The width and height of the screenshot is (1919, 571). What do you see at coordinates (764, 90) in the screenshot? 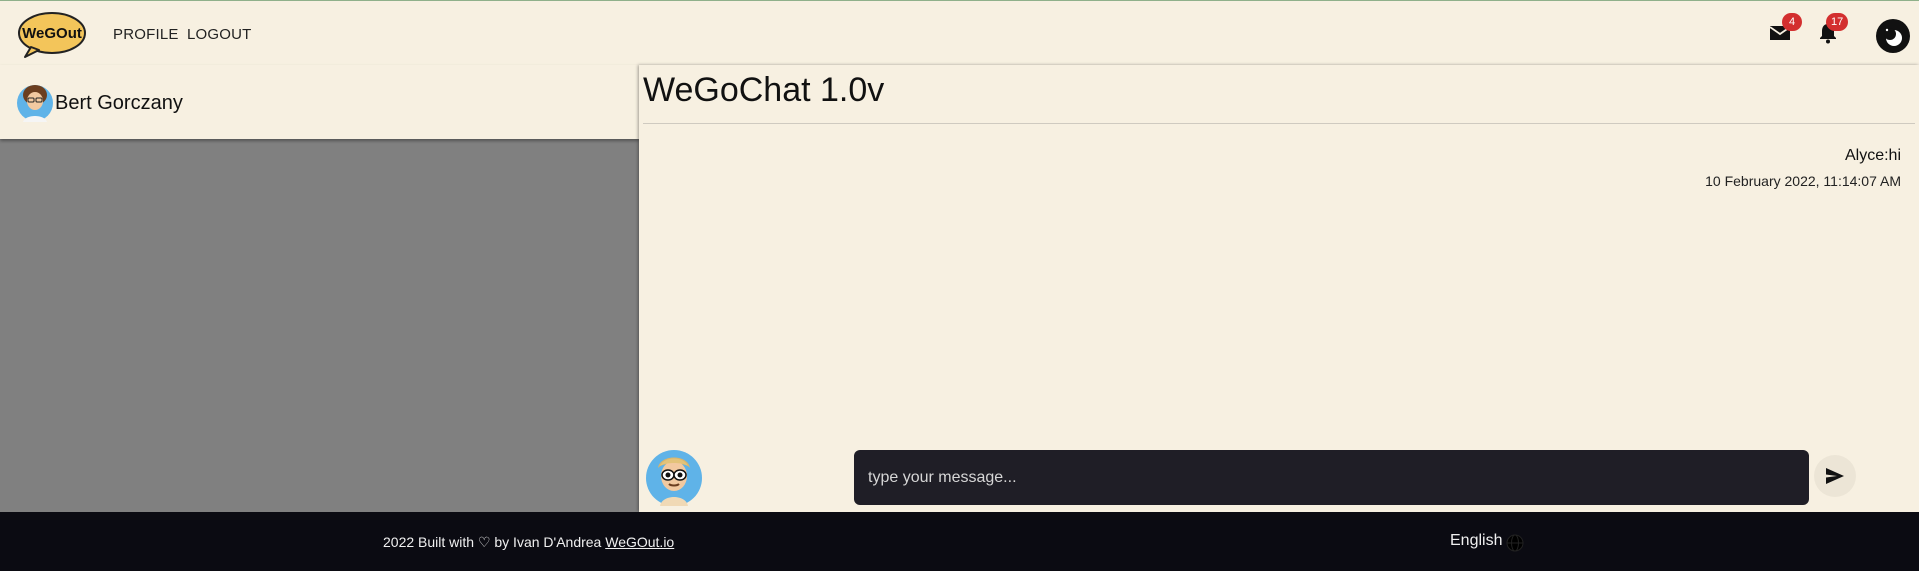
I see `chat-title: WeGoChat 1.0v` at bounding box center [764, 90].